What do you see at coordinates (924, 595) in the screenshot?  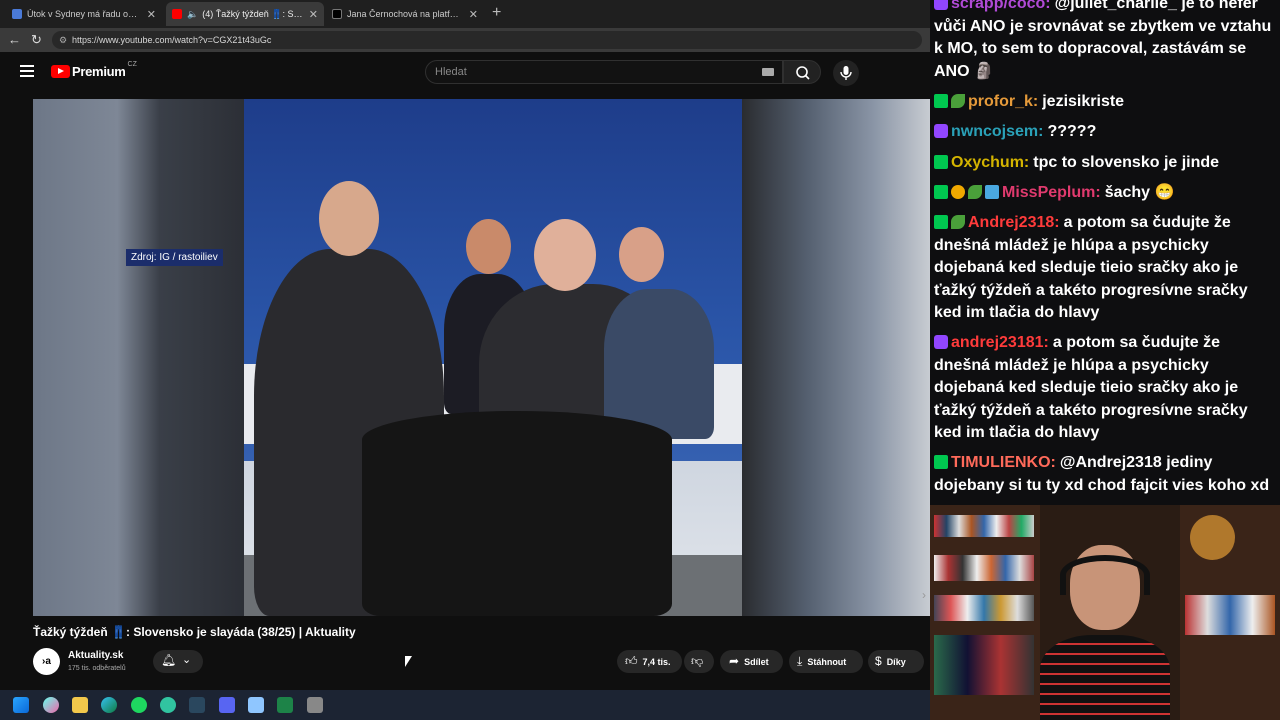 I see `chevron-right-icon: ›` at bounding box center [924, 595].